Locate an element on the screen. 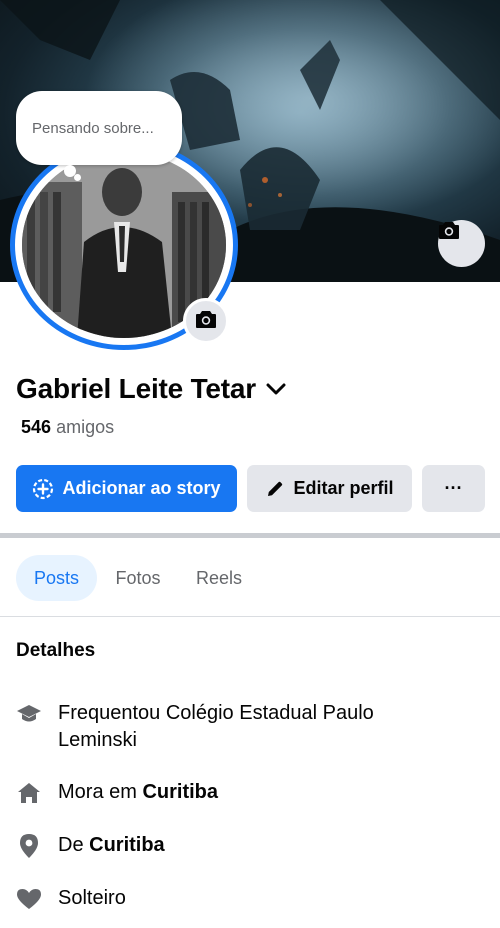  more-options-button: ··· is located at coordinates (453, 488).